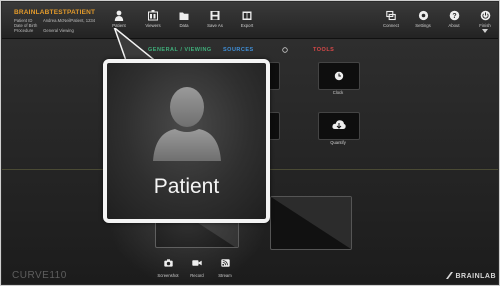 The width and height of the screenshot is (500, 286). I want to click on viewers-button: Viewers, so click(153, 19).